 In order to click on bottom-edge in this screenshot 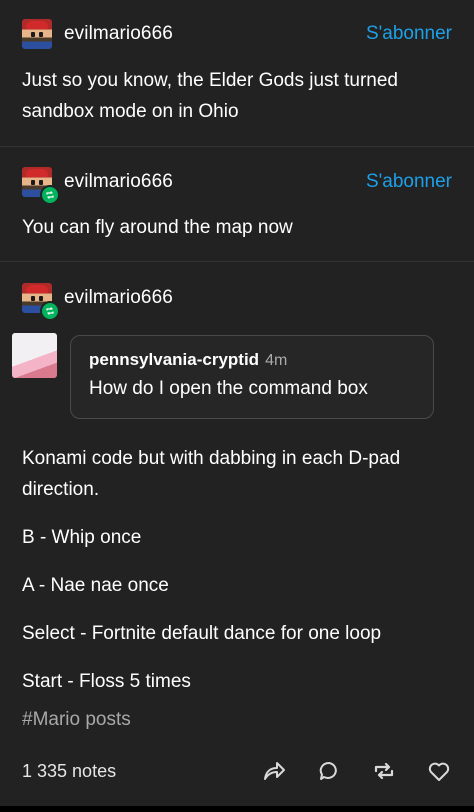, I will do `click(237, 809)`.